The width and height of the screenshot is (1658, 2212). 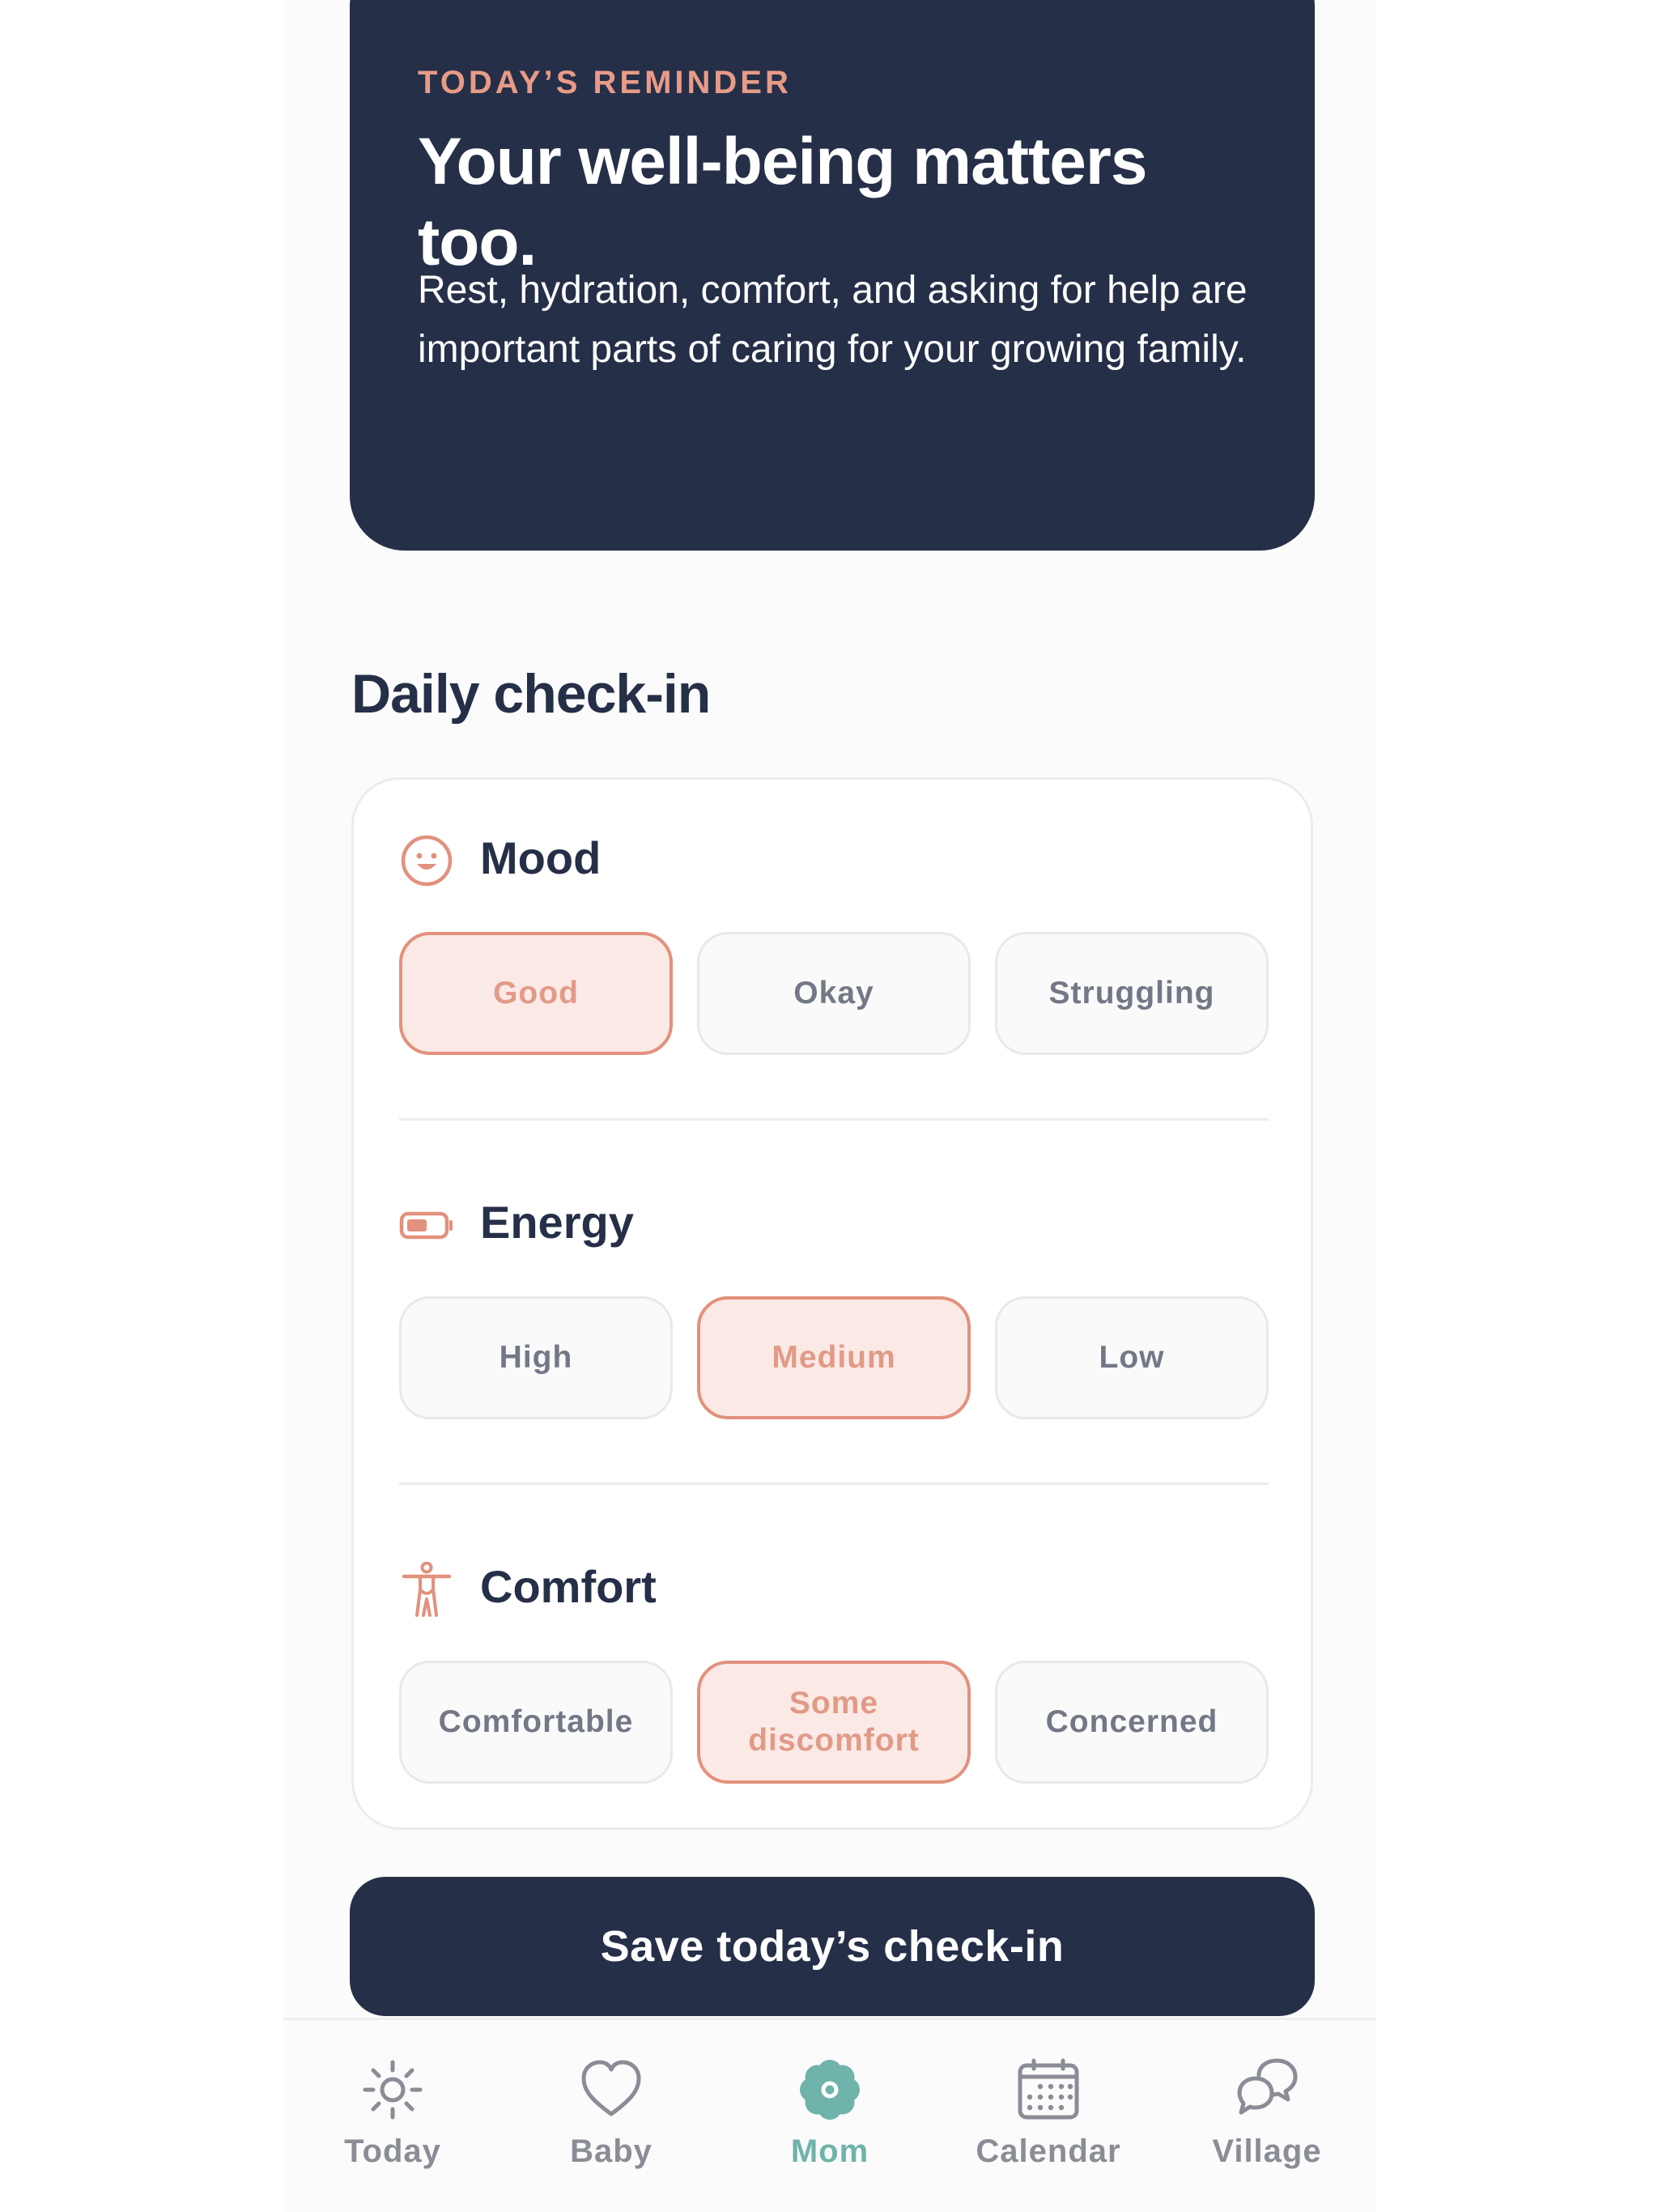 What do you see at coordinates (1267, 2086) in the screenshot?
I see `chat-bubbles-icon` at bounding box center [1267, 2086].